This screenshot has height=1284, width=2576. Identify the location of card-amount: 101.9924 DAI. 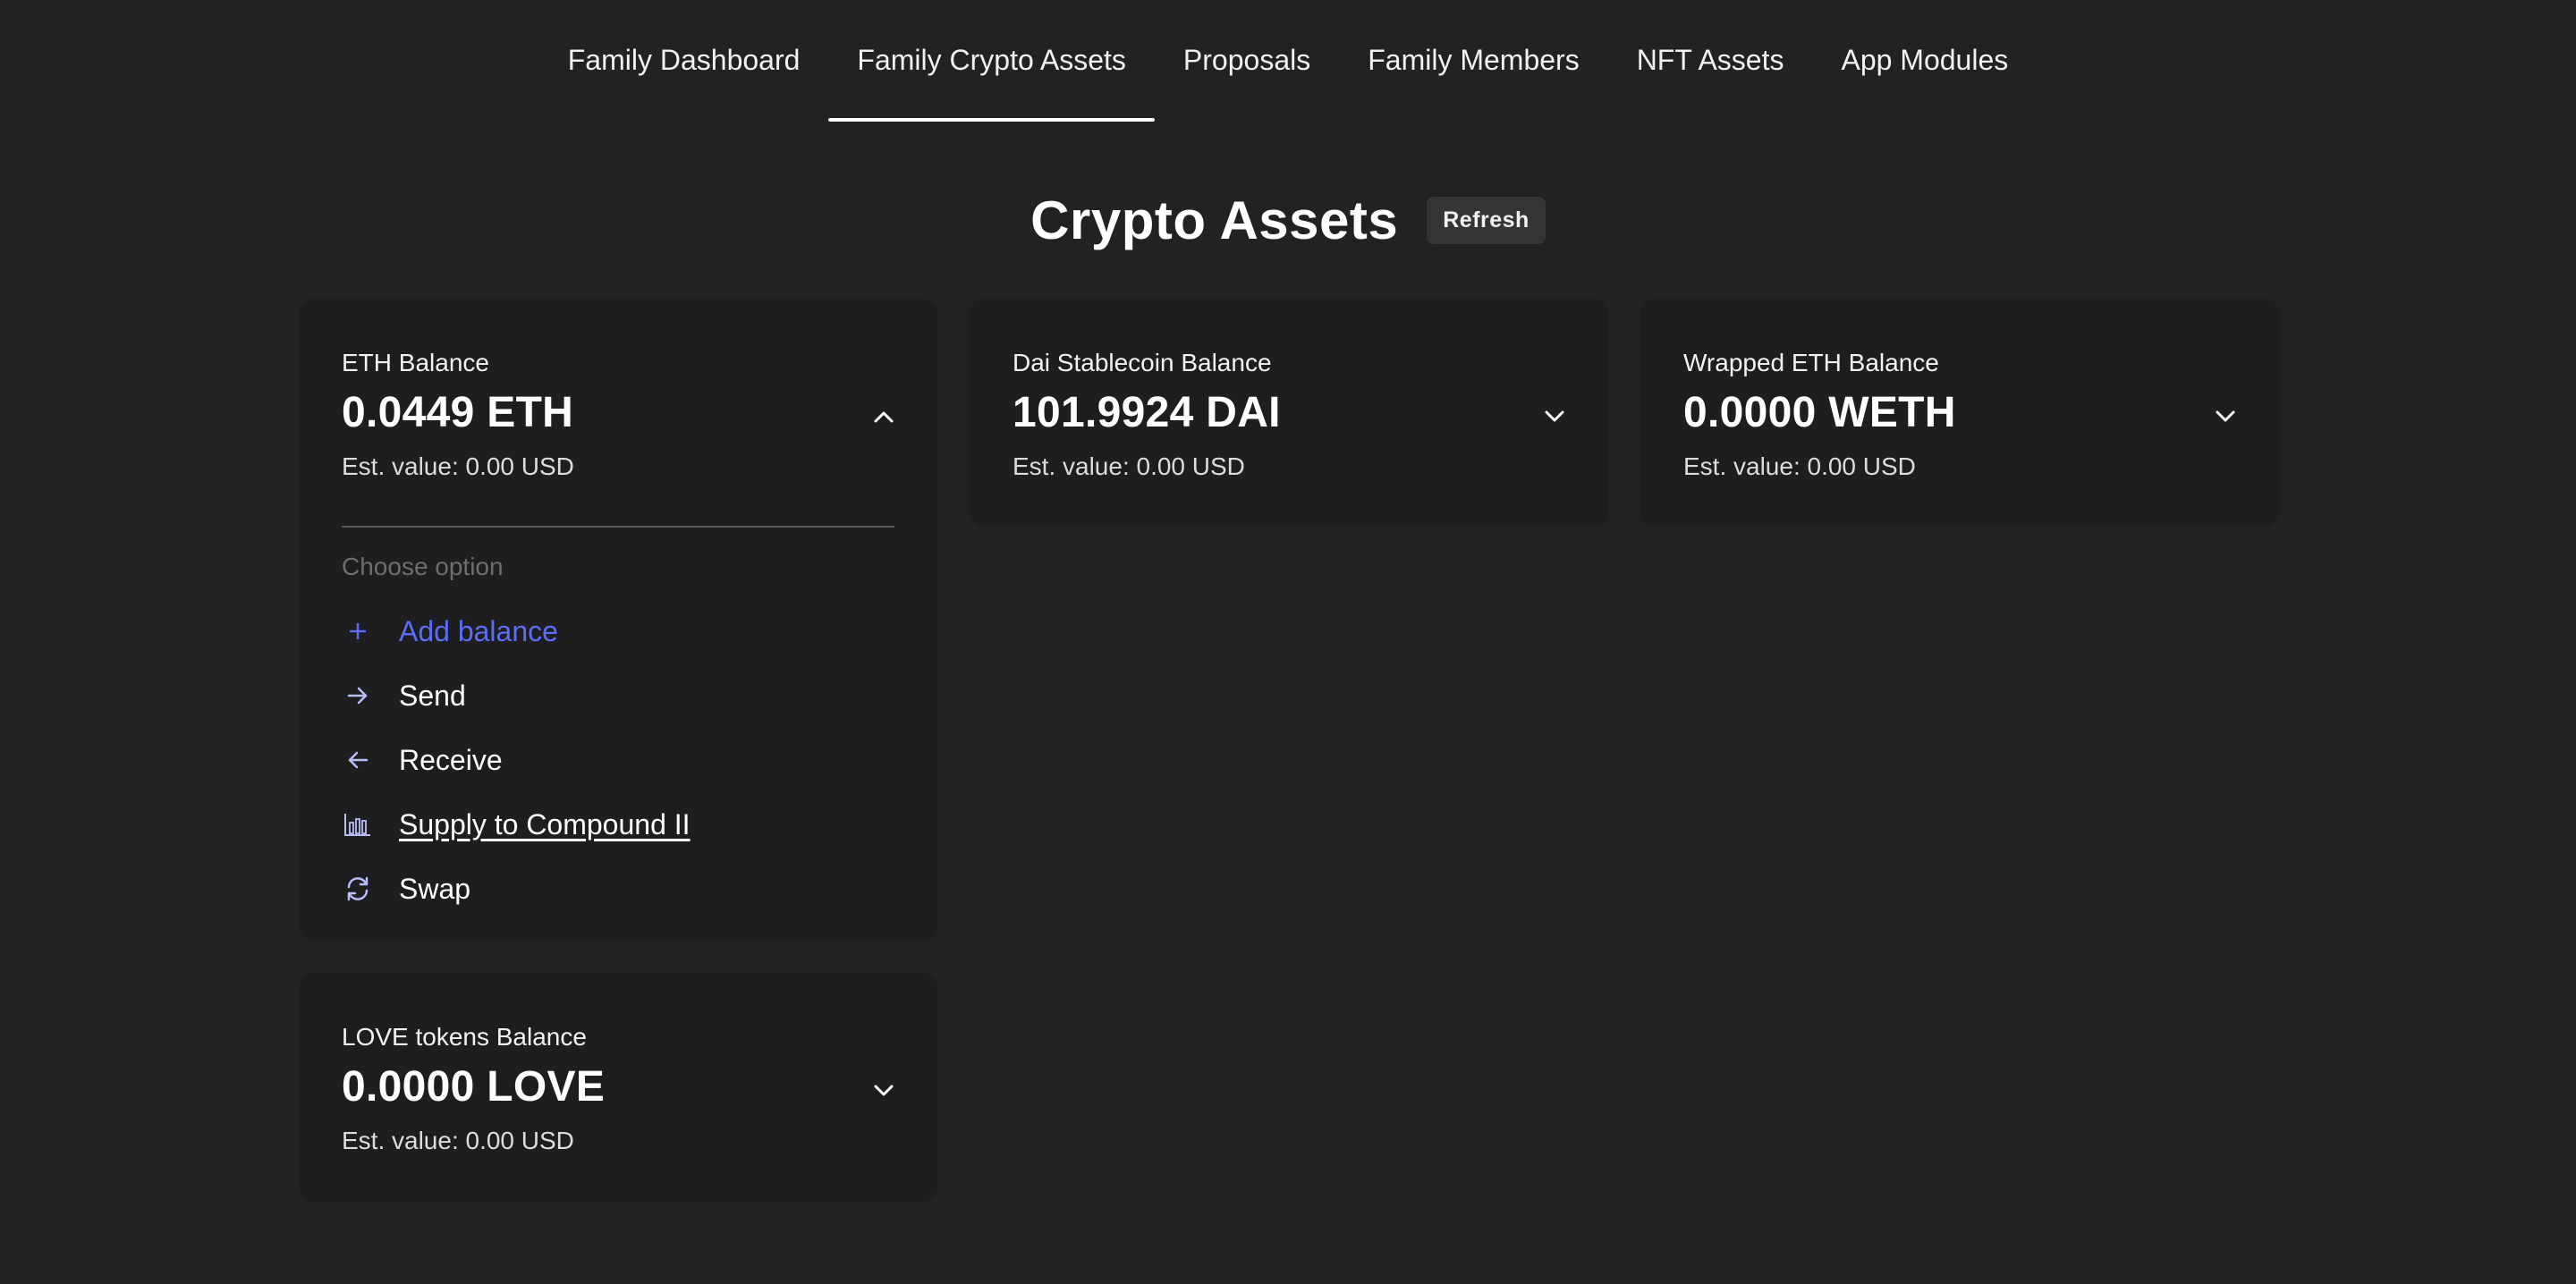
(1147, 413).